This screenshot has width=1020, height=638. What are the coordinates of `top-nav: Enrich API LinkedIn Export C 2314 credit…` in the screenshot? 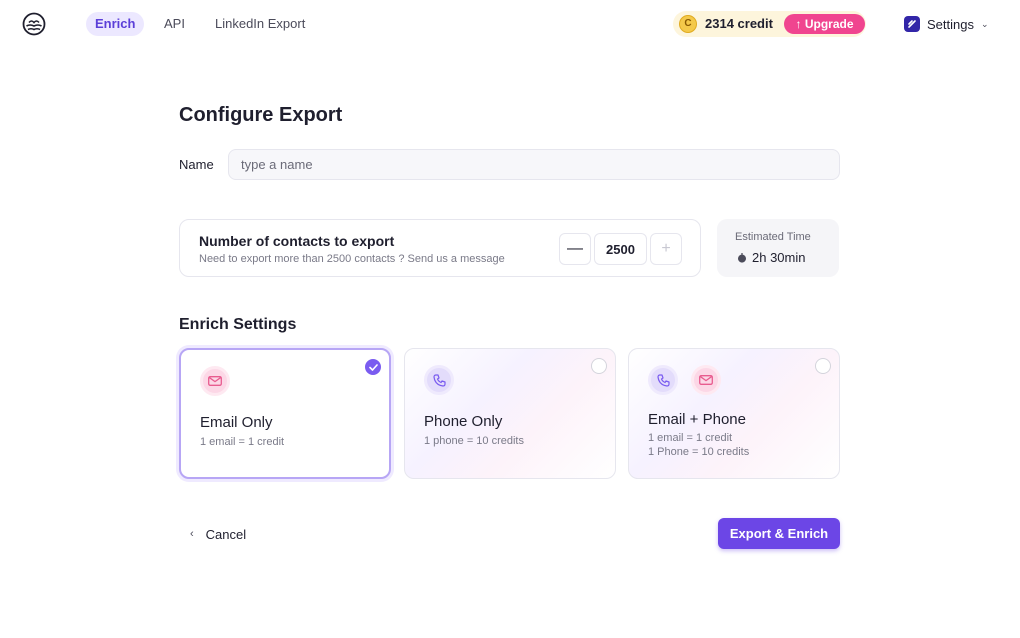 It's located at (510, 24).